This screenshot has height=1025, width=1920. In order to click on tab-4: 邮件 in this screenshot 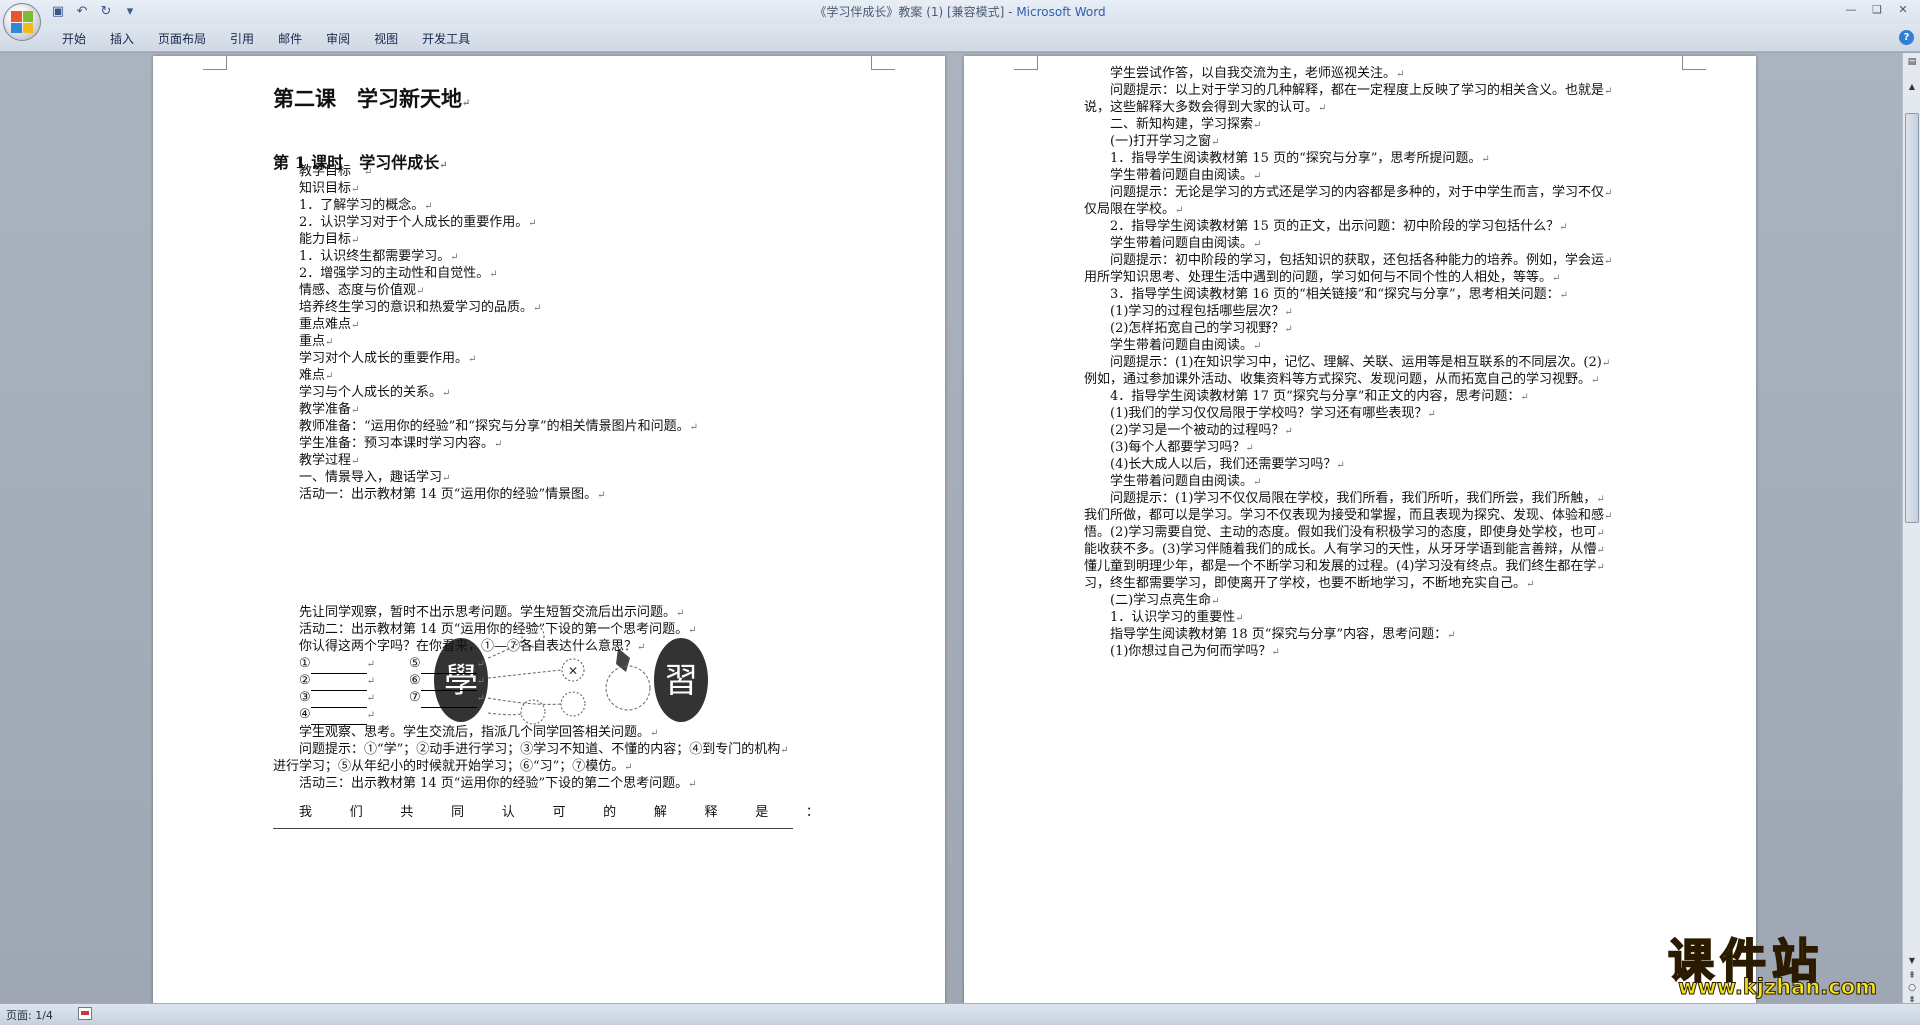, I will do `click(290, 39)`.